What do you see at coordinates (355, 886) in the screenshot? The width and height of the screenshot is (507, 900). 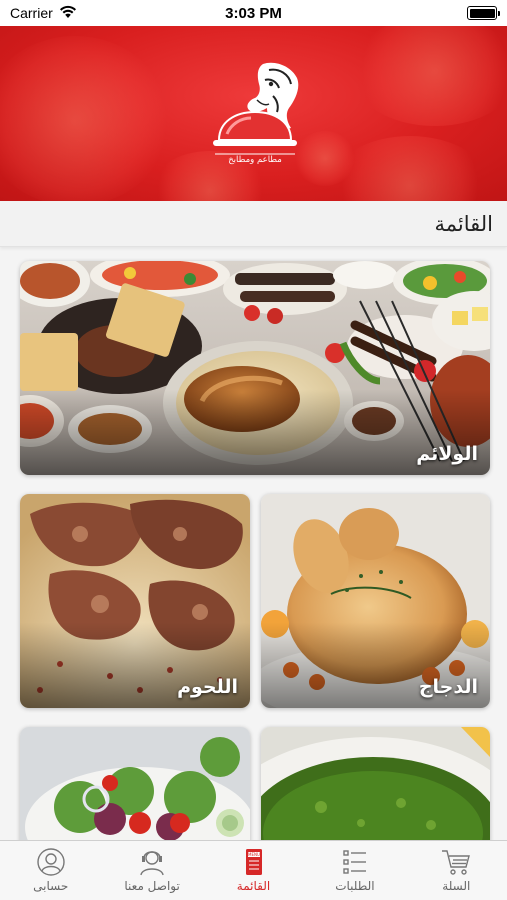 I see `tab-orders-label: الطلبات` at bounding box center [355, 886].